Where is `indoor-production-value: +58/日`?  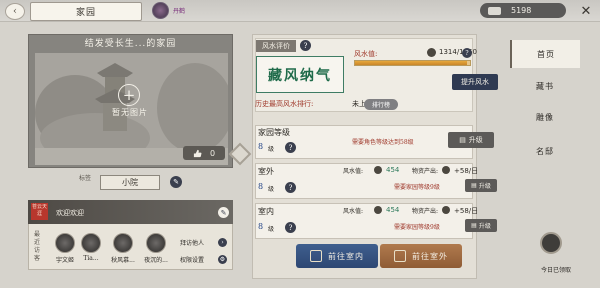
indoor-production-value: +58/日 is located at coordinates (466, 211).